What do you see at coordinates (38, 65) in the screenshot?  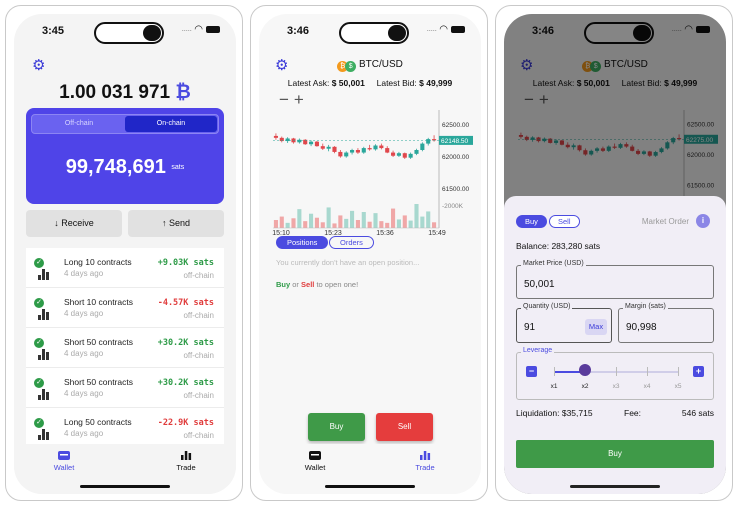 I see `gear-icon: ⚙` at bounding box center [38, 65].